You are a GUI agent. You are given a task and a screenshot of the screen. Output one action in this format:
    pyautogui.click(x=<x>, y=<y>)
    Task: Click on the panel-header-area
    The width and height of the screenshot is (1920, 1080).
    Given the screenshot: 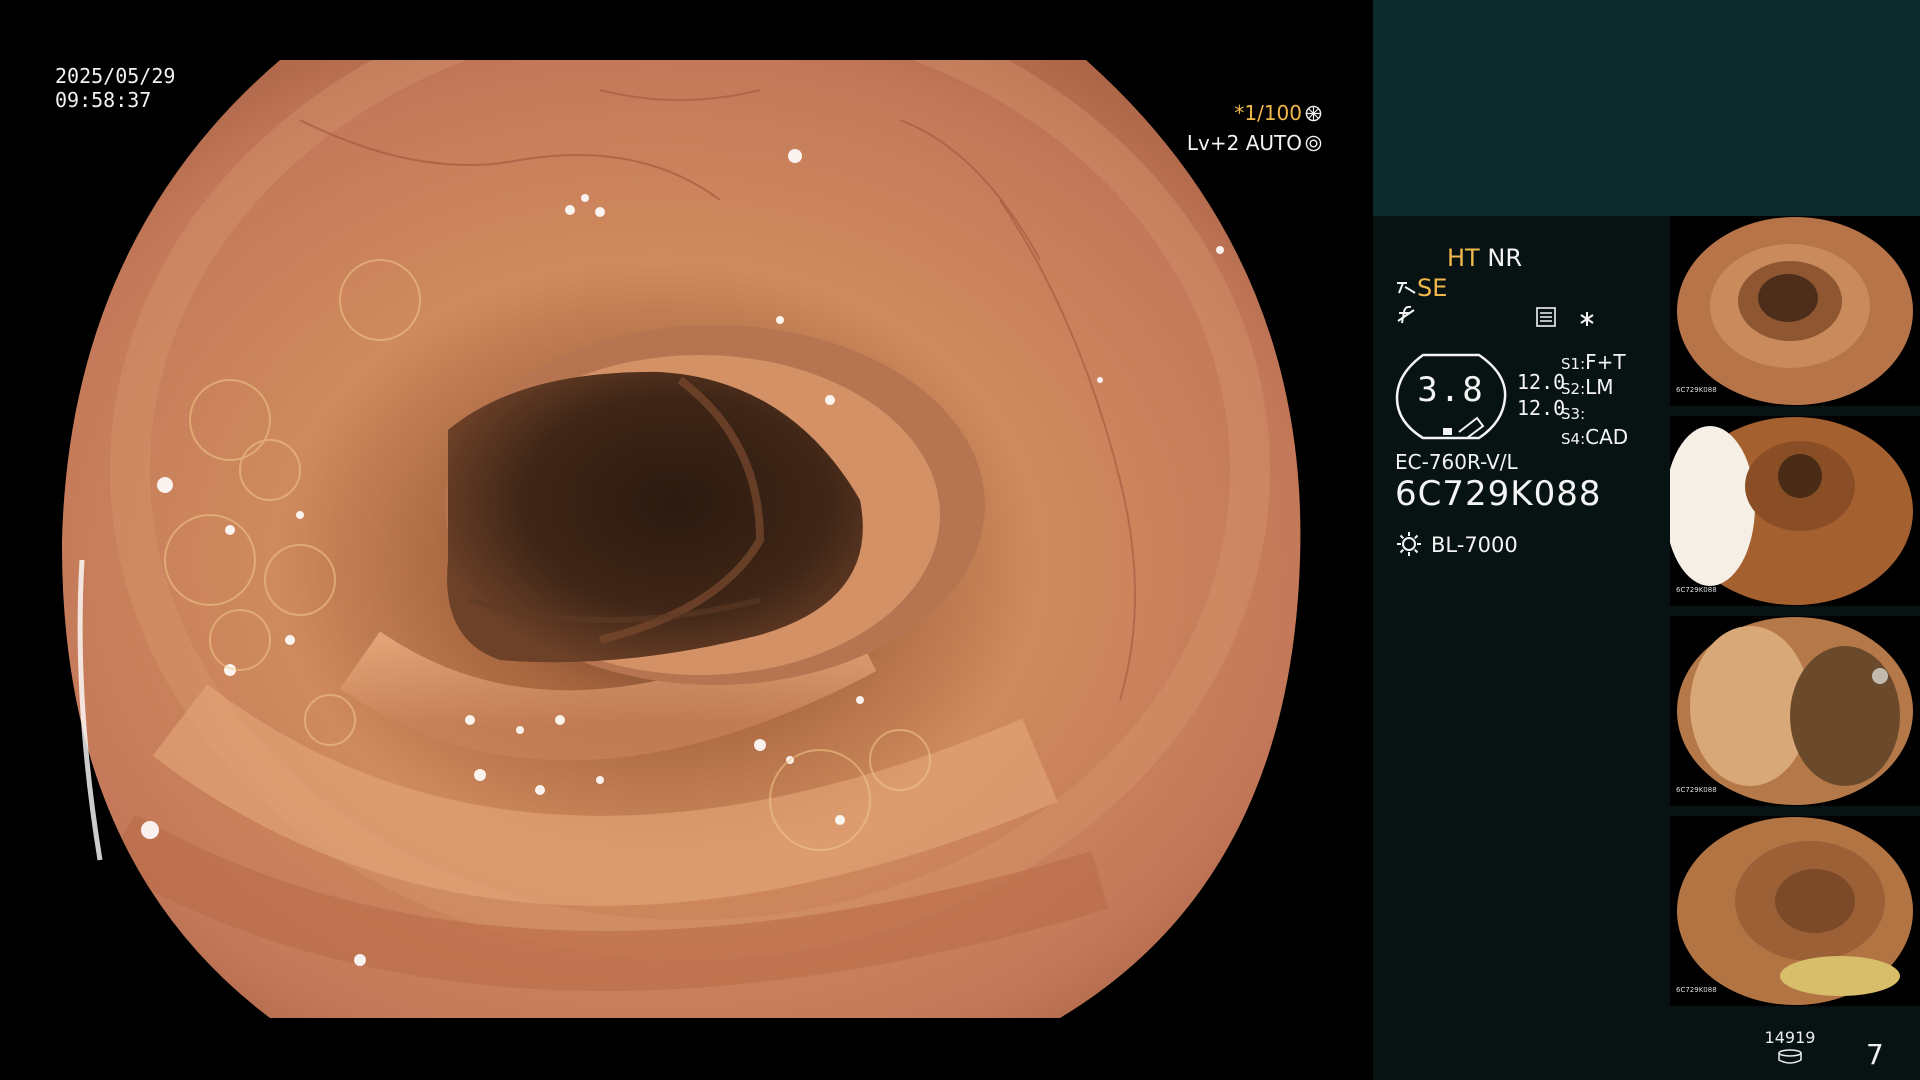 What is the action you would take?
    pyautogui.click(x=1646, y=108)
    